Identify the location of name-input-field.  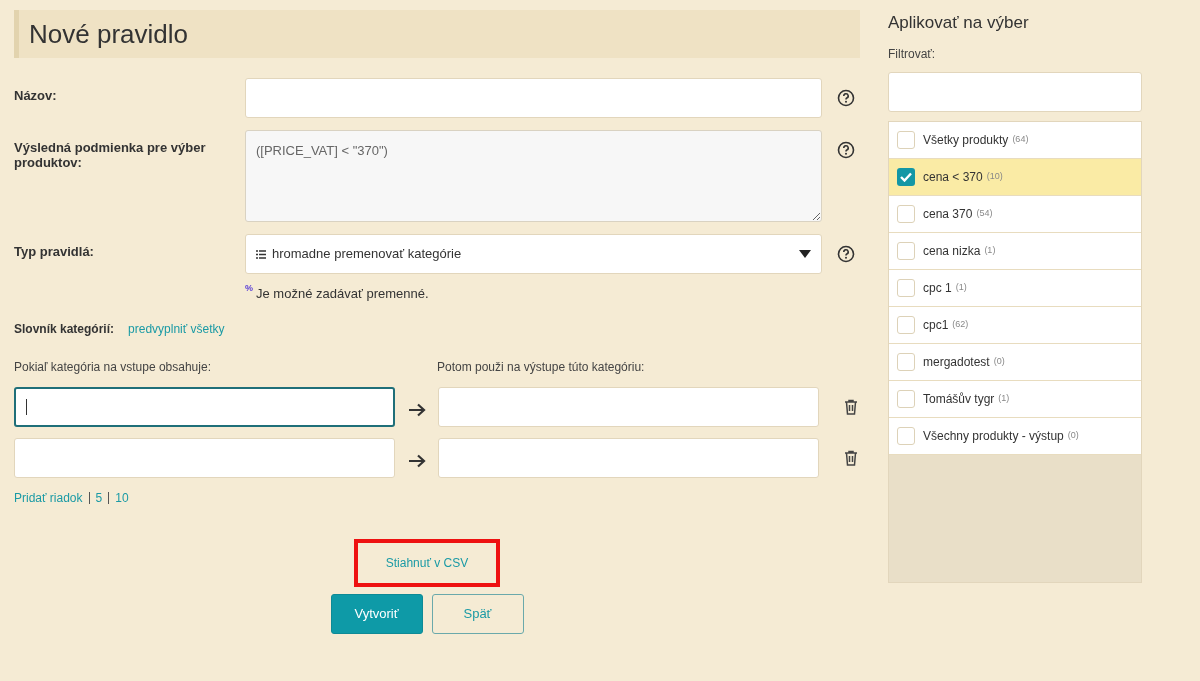
(533, 98).